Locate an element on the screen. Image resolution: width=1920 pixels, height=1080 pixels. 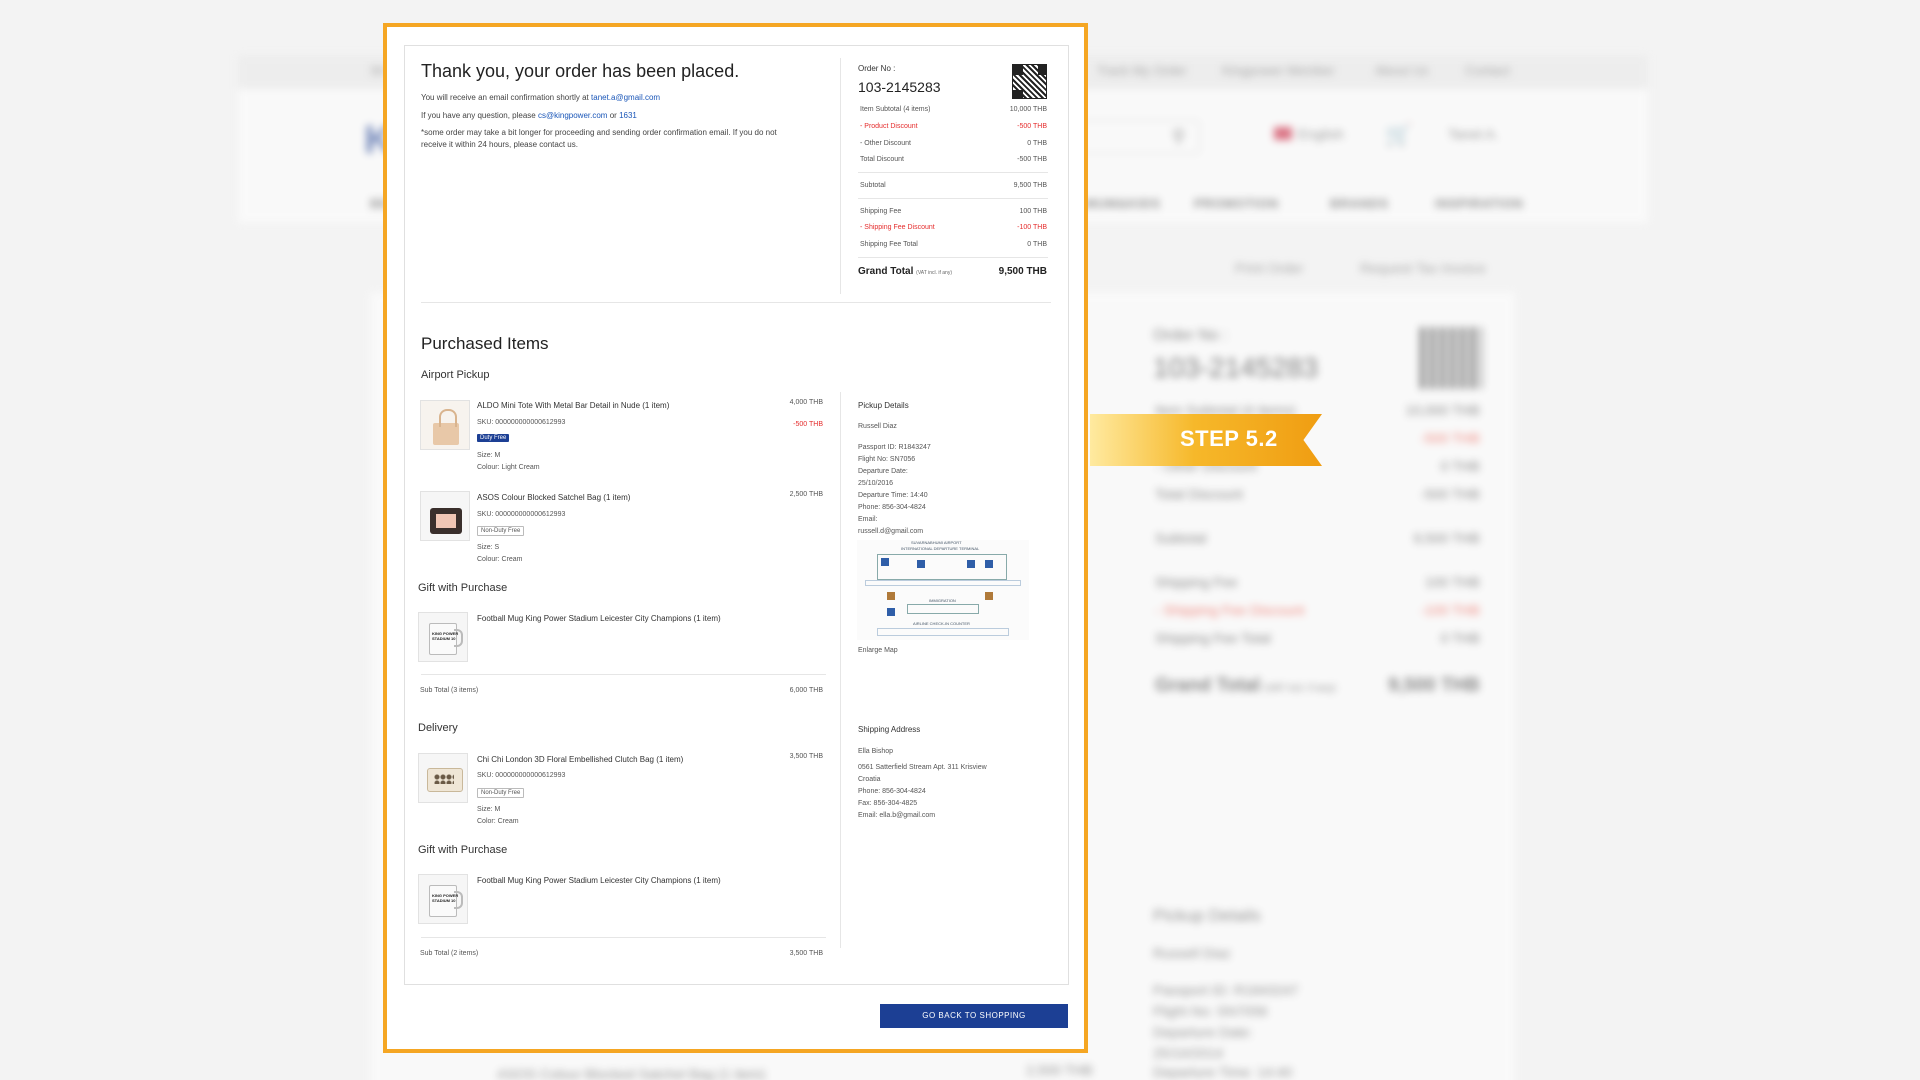
shipping-total-value: 0 THB is located at coordinates (1037, 244).